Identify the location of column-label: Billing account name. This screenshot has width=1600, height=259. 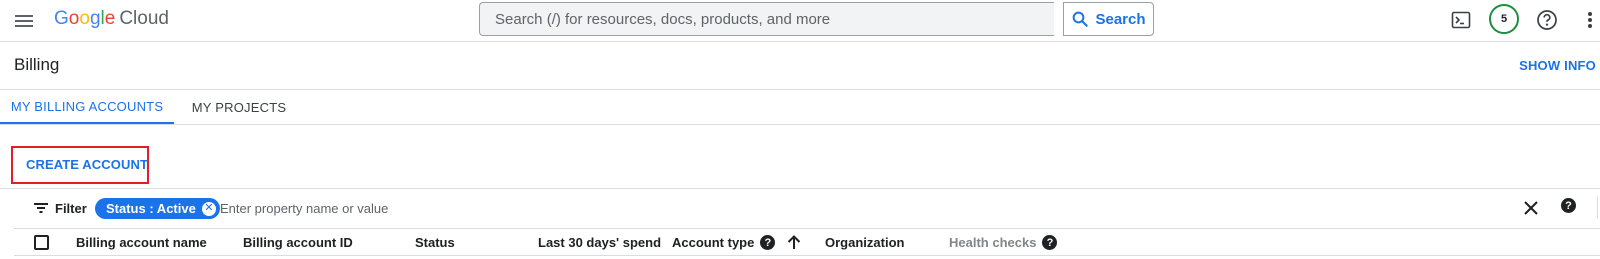
(141, 242).